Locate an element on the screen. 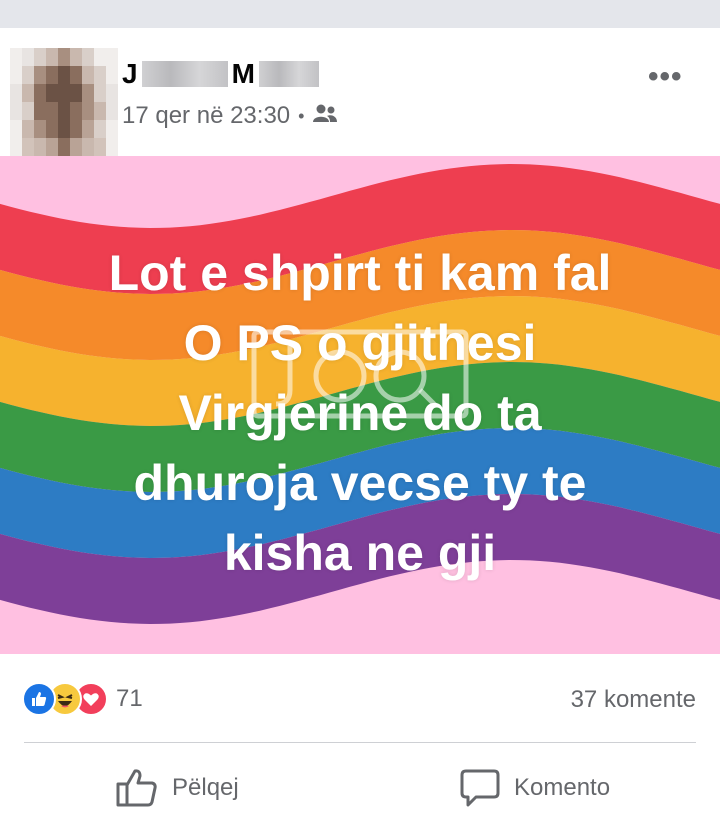 Image resolution: width=720 pixels, height=824 pixels. like-button-label: Pëlqej is located at coordinates (205, 787).